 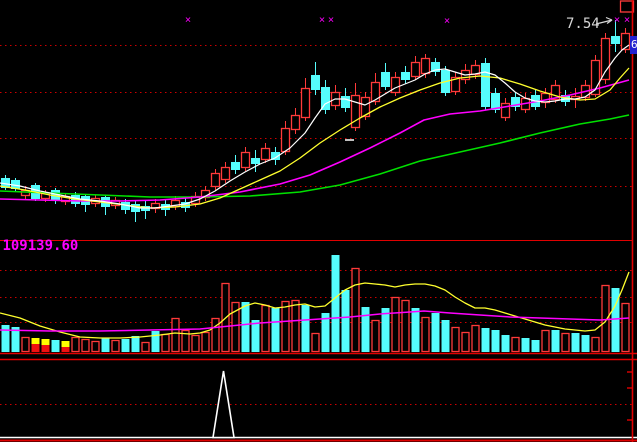 I want to click on price-callout-label: 7.54, so click(x=583, y=24).